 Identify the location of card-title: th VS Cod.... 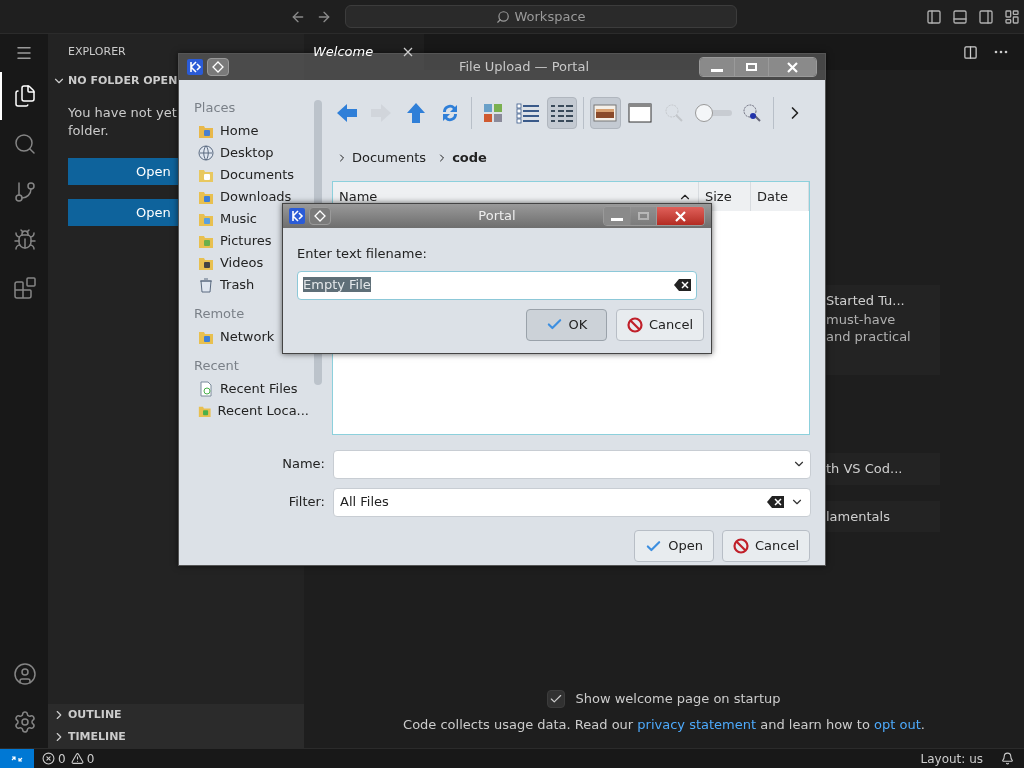
(865, 469).